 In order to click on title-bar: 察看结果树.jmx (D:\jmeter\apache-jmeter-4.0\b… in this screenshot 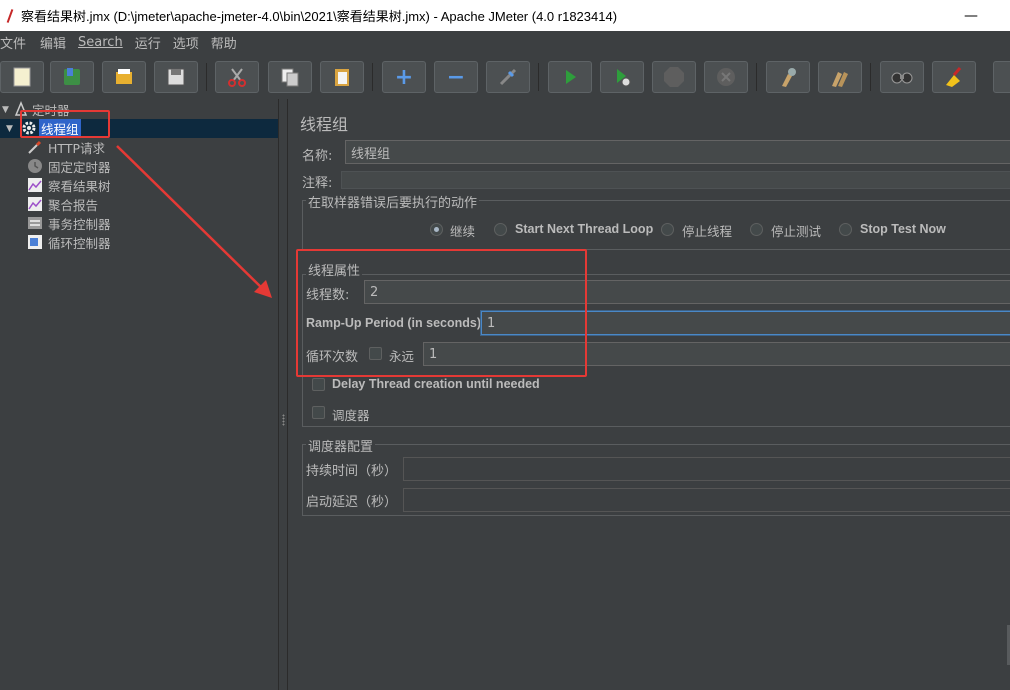, I will do `click(505, 15)`.